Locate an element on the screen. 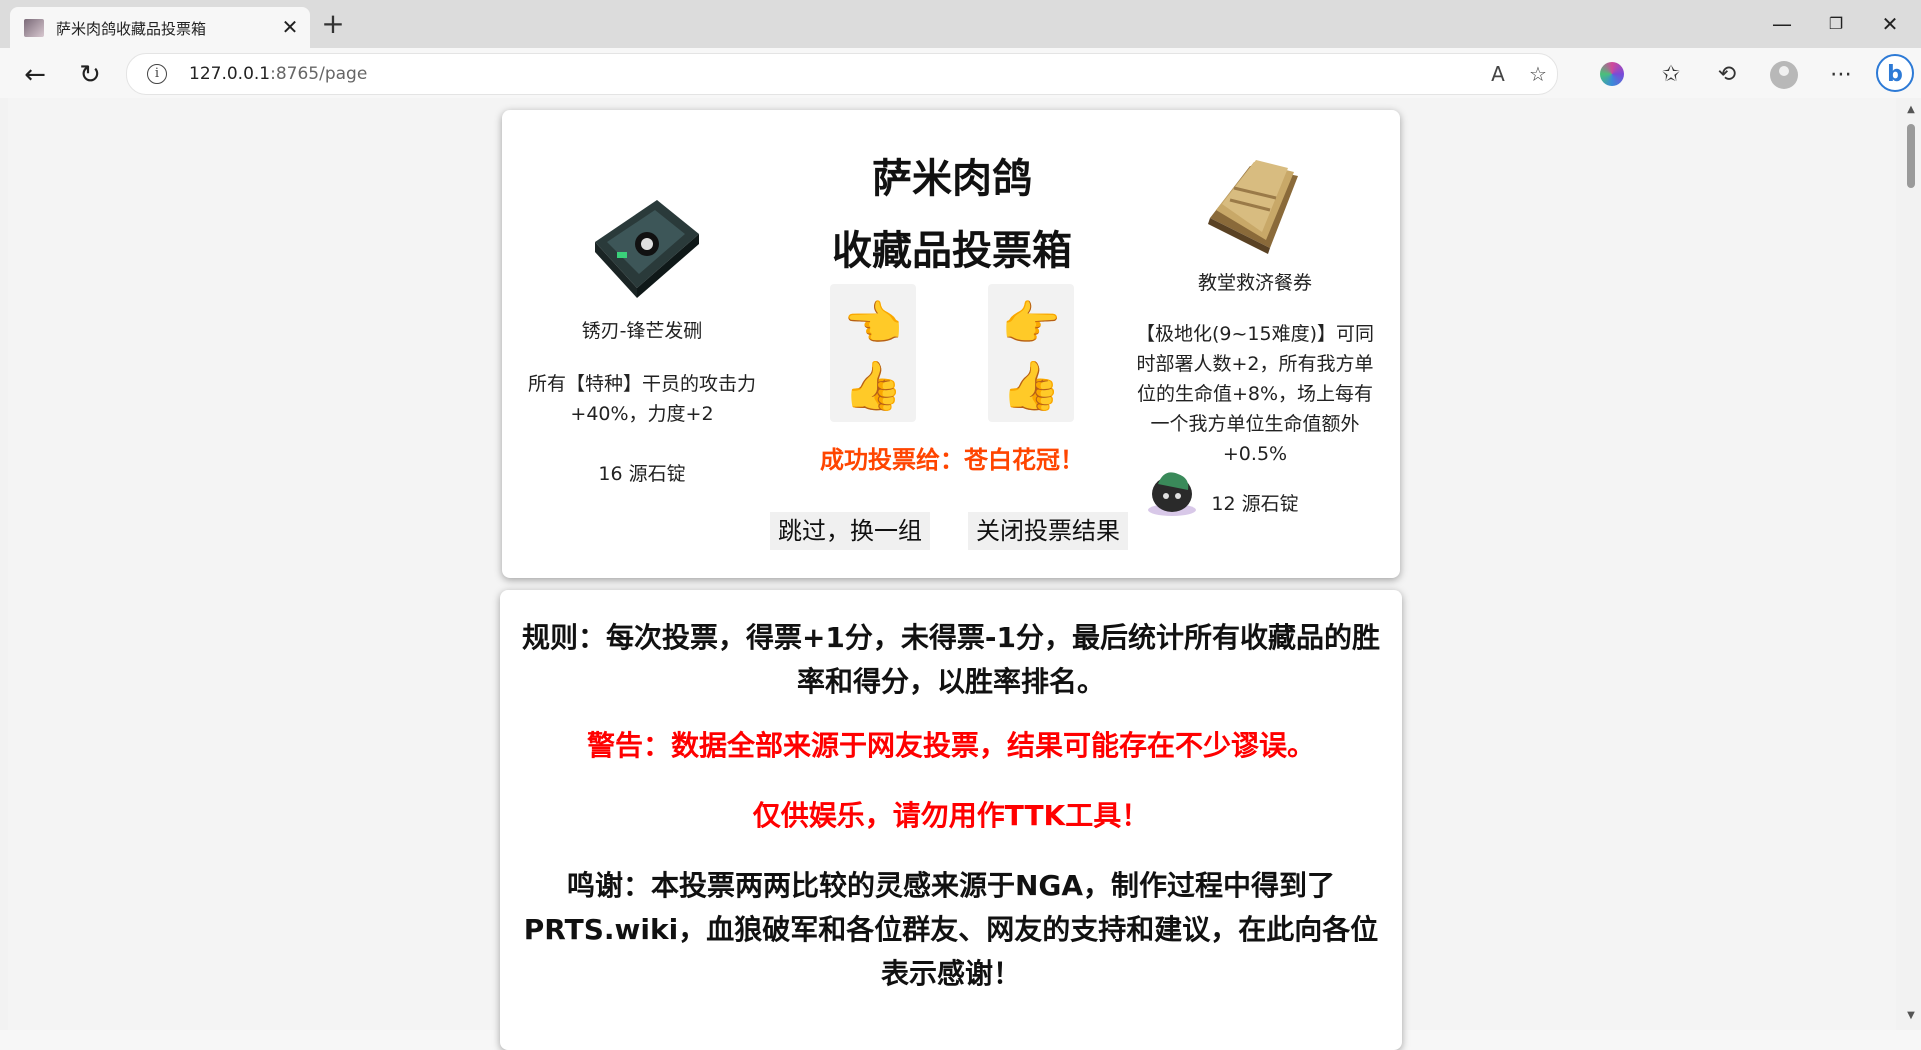 This screenshot has height=1050, width=1921. scrollbar-thumb is located at coordinates (1911, 156).